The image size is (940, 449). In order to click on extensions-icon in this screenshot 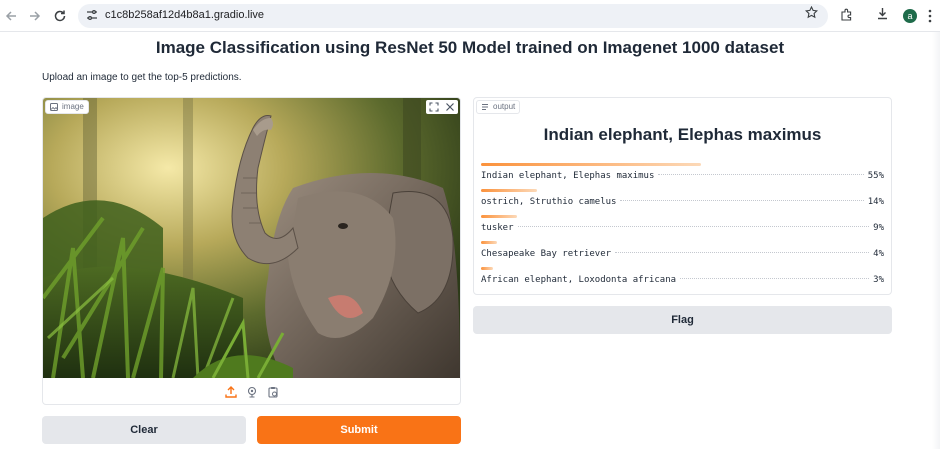, I will do `click(846, 14)`.